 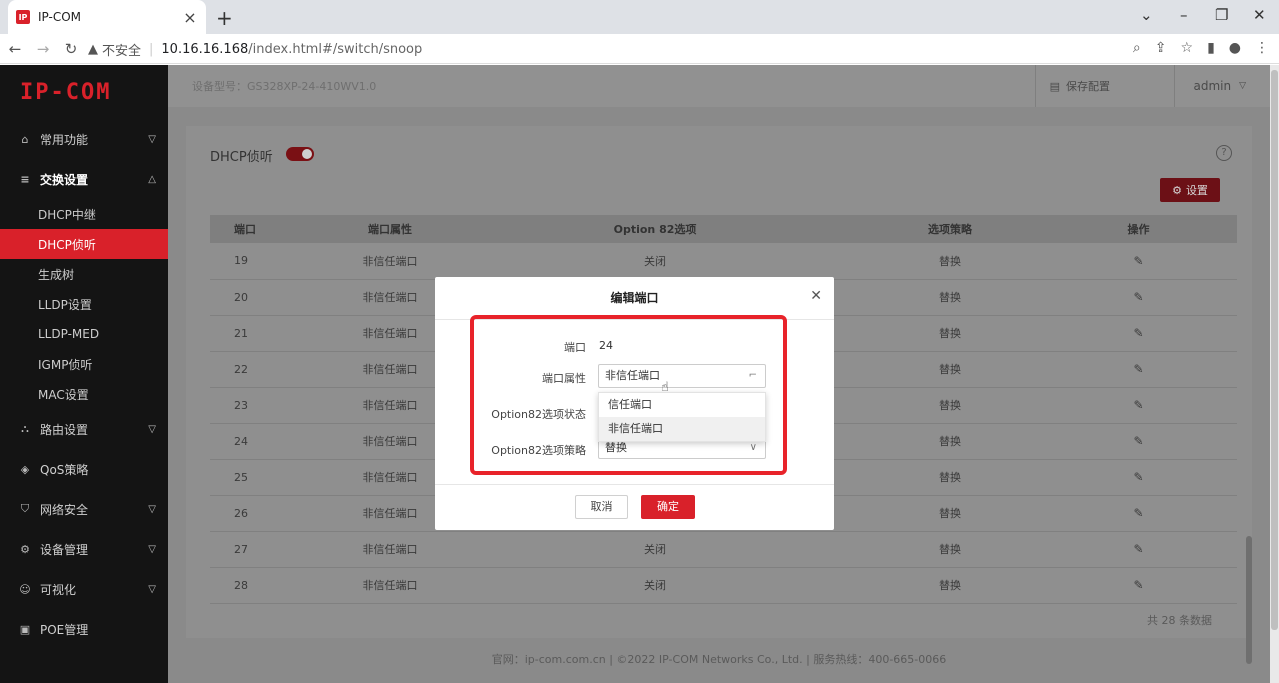 I want to click on sidebar-group-poe: ▣ POE管理, so click(x=84, y=629).